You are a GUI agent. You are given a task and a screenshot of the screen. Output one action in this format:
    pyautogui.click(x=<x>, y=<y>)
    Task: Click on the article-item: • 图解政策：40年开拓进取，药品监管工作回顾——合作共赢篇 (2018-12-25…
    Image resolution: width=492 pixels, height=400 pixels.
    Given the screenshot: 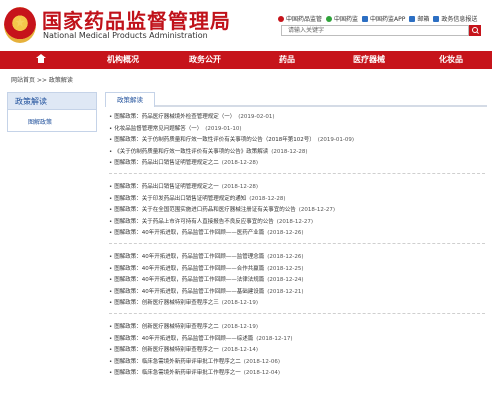 What is the action you would take?
    pyautogui.click(x=297, y=269)
    